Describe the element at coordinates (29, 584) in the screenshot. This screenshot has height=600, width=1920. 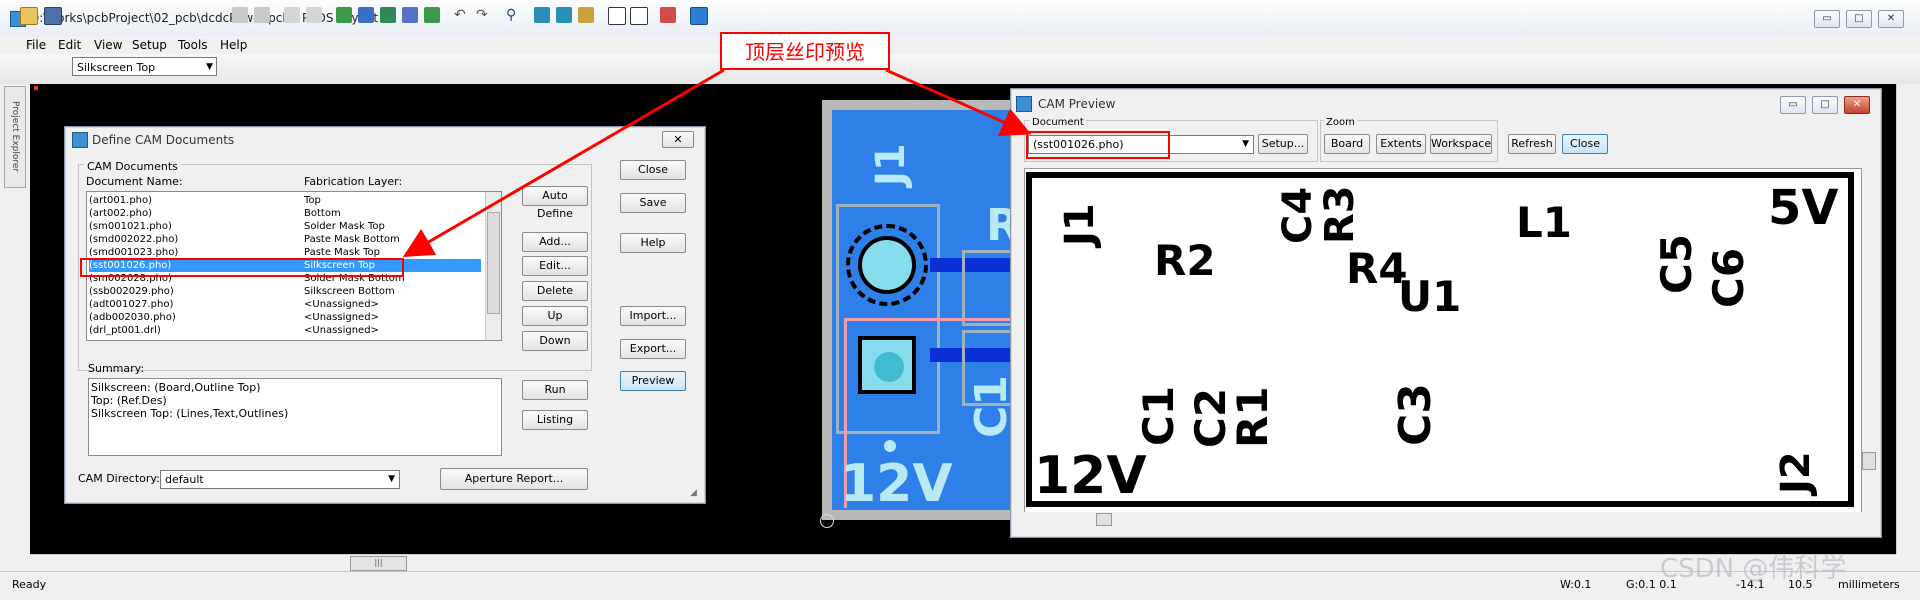
I see `status-ready: Ready` at that location.